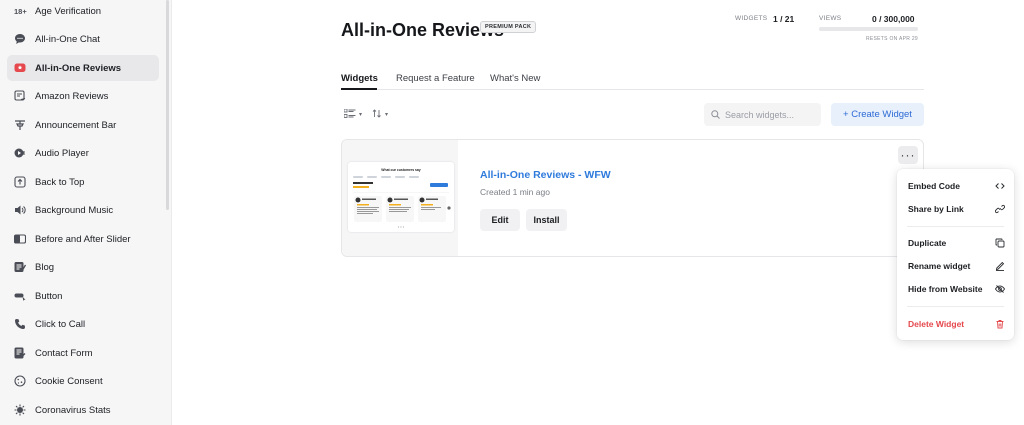 The height and width of the screenshot is (425, 1024). I want to click on sidebar-item-label: Blog, so click(45, 267).